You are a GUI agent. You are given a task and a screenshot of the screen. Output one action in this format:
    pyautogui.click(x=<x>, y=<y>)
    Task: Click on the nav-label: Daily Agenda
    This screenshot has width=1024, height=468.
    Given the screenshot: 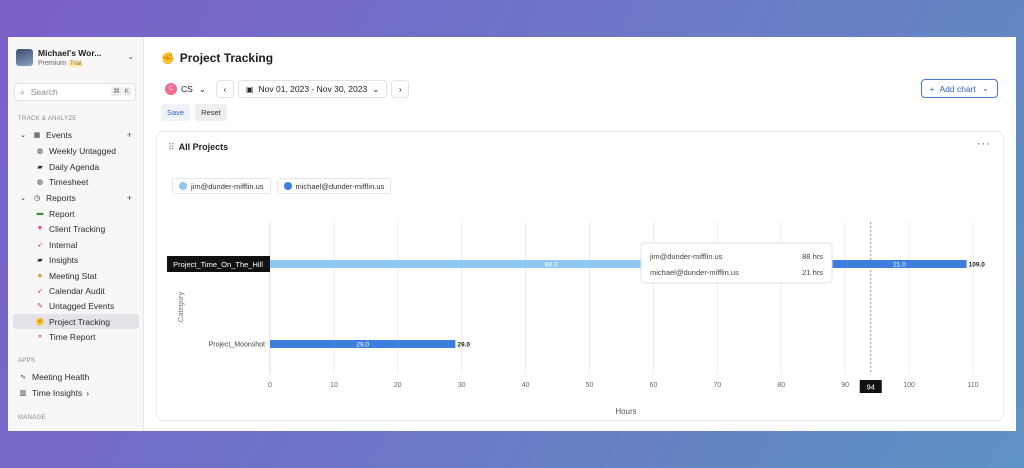 What is the action you would take?
    pyautogui.click(x=74, y=166)
    